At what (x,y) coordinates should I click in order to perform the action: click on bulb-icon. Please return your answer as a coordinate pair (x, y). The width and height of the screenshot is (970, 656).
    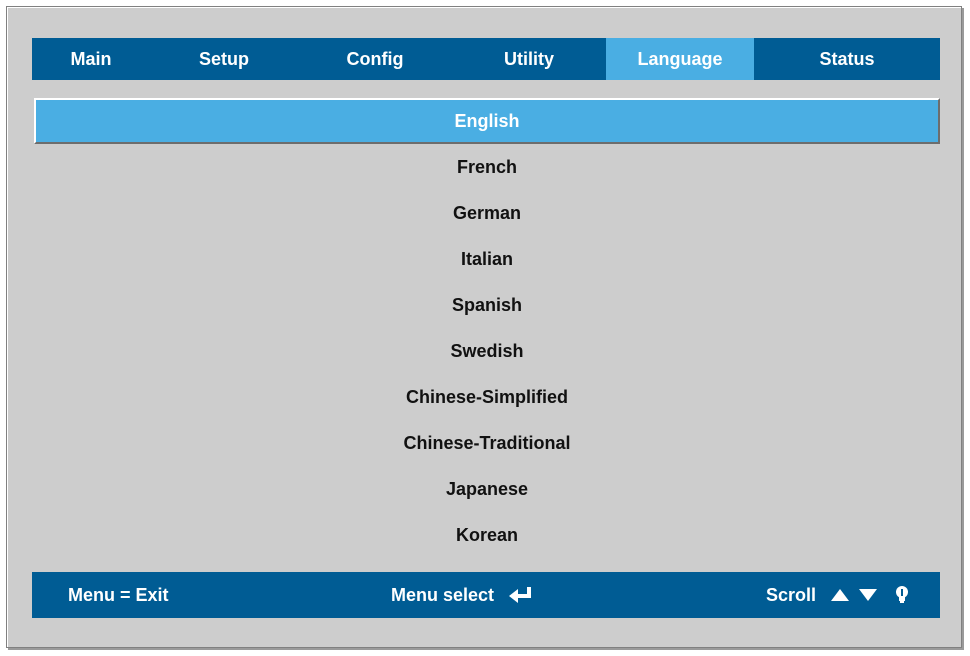
    Looking at the image, I should click on (902, 595).